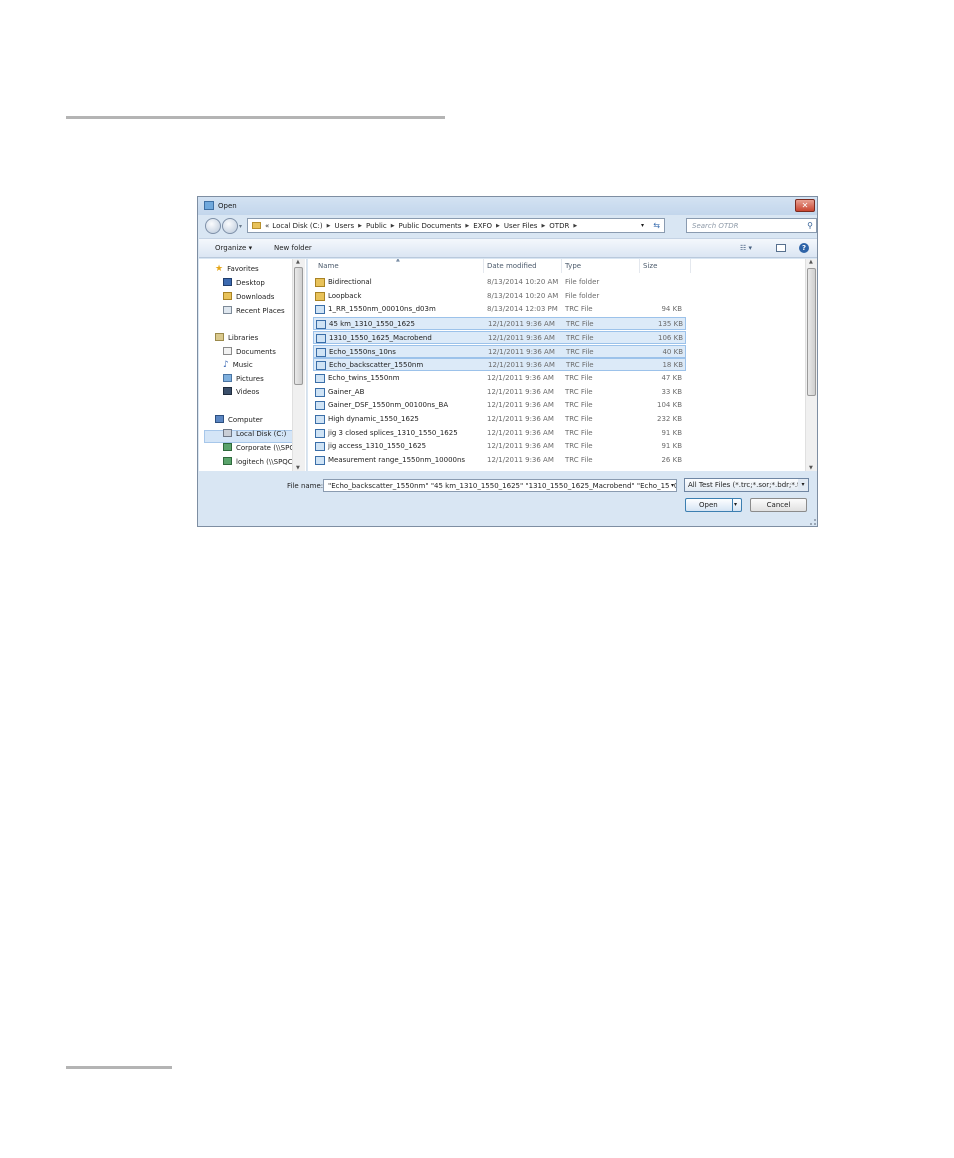 The height and width of the screenshot is (1158, 954). I want to click on file-list-scroll-thumb, so click(811, 332).